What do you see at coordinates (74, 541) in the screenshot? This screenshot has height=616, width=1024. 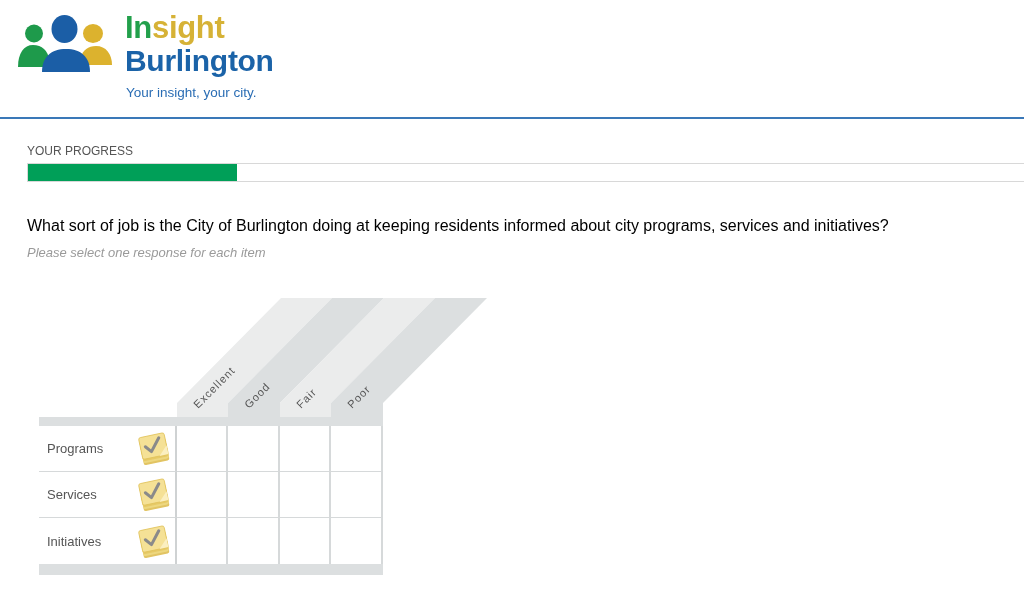 I see `row-label: Initiatives` at bounding box center [74, 541].